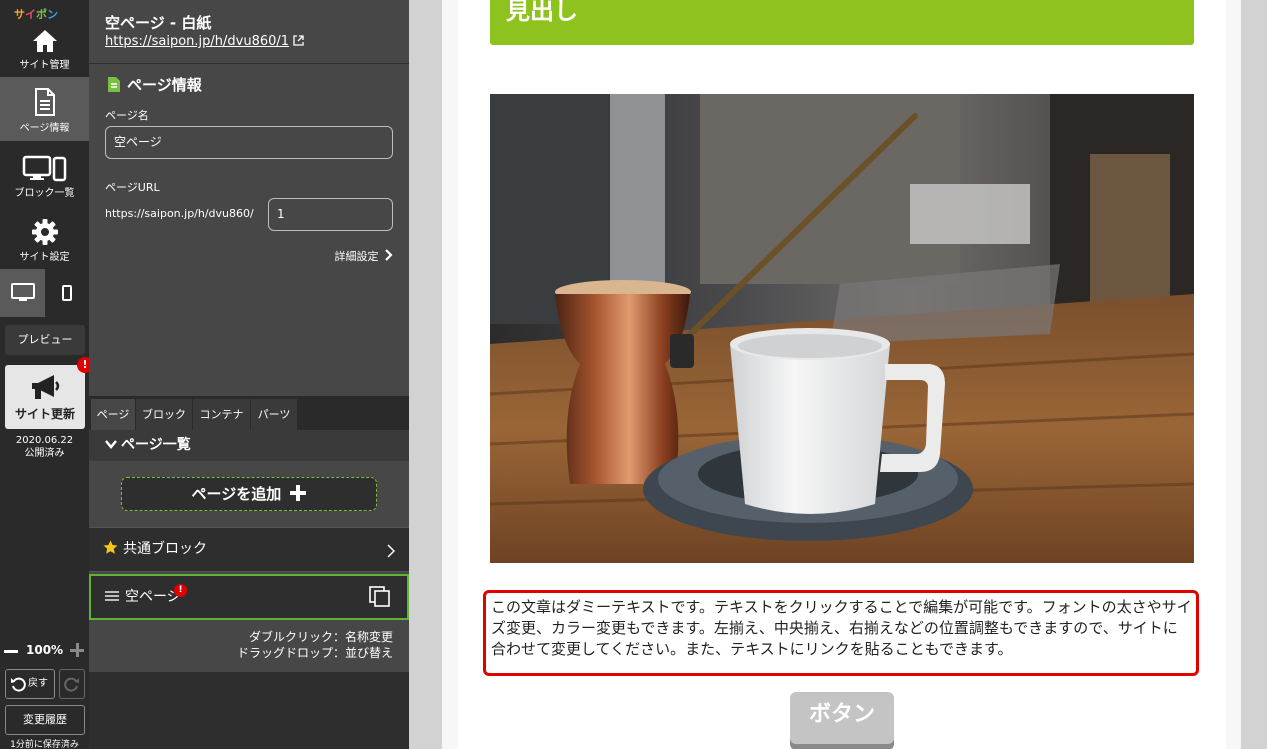 This screenshot has width=1267, height=749. What do you see at coordinates (221, 414) in the screenshot?
I see `tab-container: コンテナ` at bounding box center [221, 414].